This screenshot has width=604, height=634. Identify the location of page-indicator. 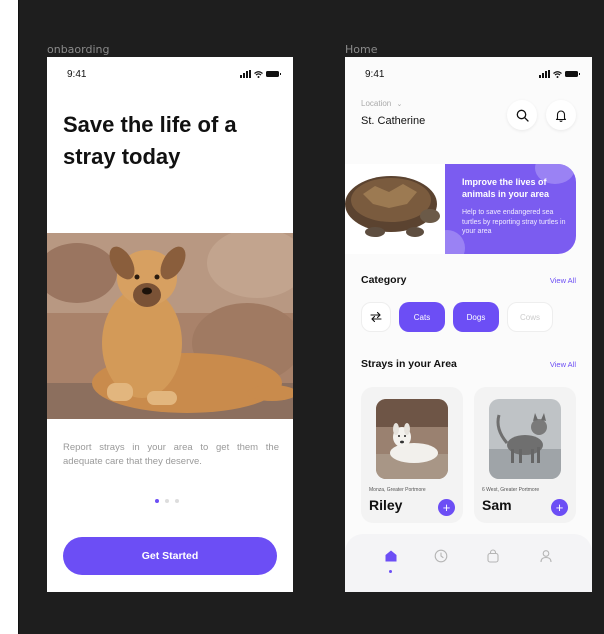
(167, 501).